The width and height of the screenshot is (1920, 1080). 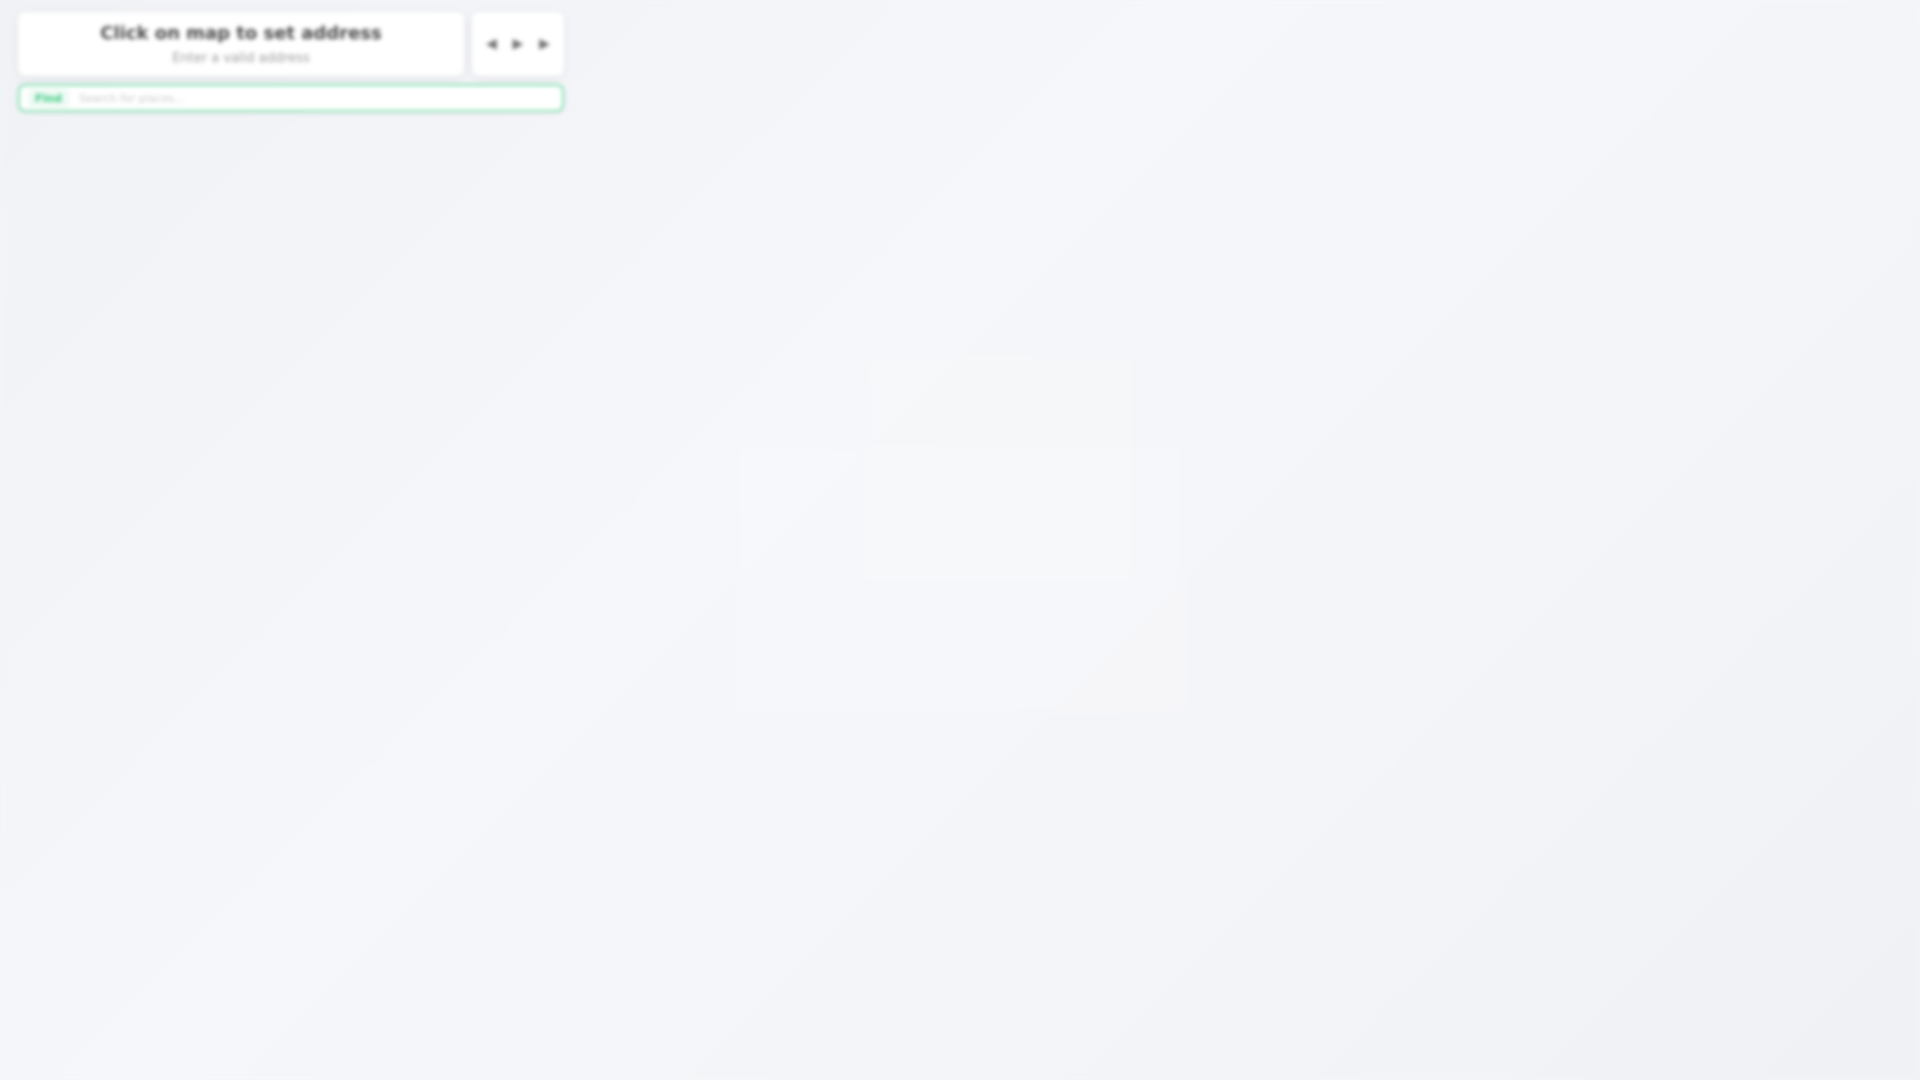 What do you see at coordinates (241, 58) in the screenshot?
I see `address-subtitle: Enter a valid address` at bounding box center [241, 58].